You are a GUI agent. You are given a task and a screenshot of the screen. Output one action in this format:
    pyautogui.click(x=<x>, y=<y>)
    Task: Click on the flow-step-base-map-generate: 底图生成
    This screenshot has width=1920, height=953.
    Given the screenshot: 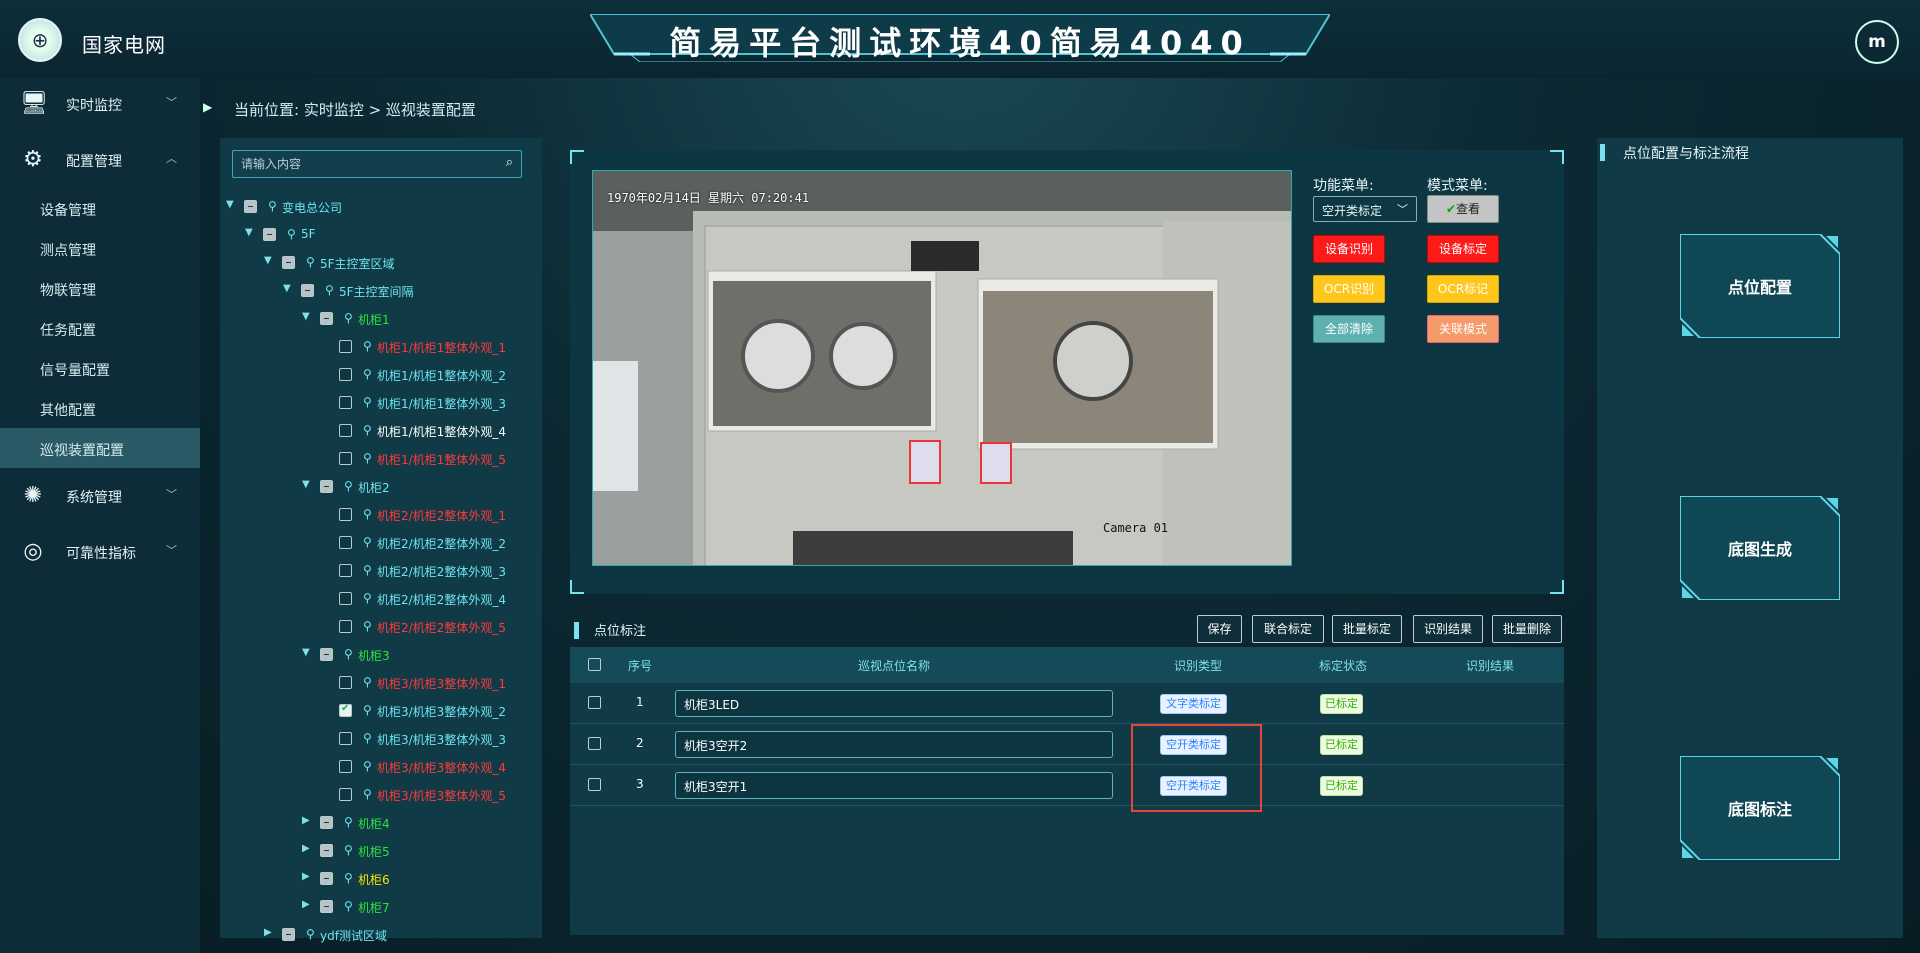 What is the action you would take?
    pyautogui.click(x=1760, y=548)
    